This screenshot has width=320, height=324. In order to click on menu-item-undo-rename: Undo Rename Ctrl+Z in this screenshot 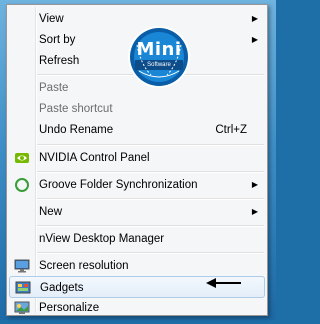, I will do `click(137, 130)`.